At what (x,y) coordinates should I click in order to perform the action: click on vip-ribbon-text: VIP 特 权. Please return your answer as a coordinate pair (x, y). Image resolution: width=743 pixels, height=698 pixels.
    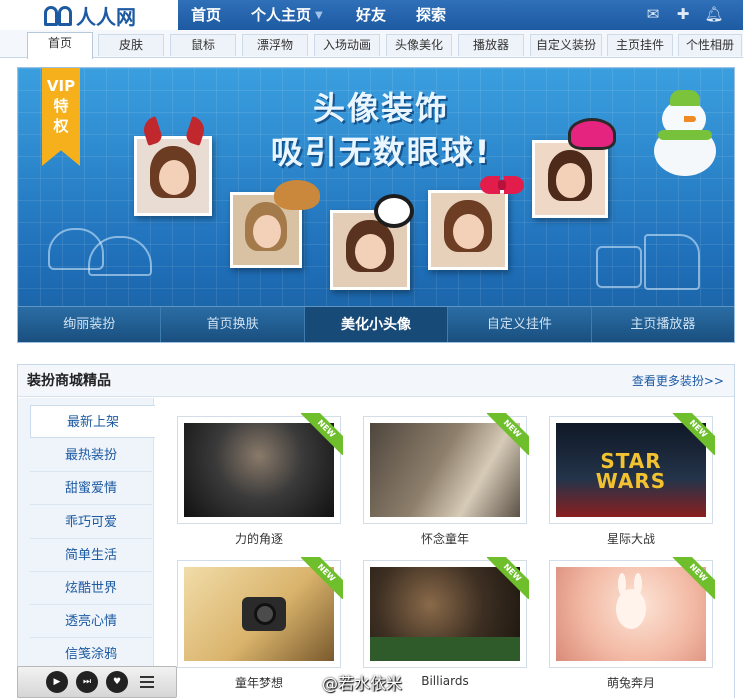
    Looking at the image, I should click on (61, 106).